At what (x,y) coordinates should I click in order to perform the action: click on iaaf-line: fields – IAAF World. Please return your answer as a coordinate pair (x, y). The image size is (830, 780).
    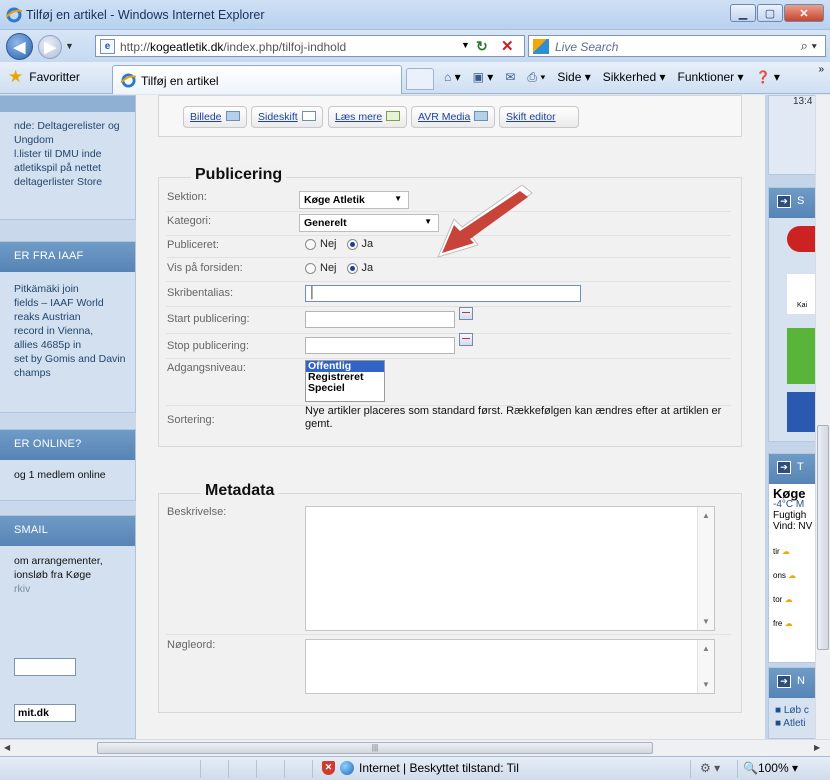
    Looking at the image, I should click on (67, 303).